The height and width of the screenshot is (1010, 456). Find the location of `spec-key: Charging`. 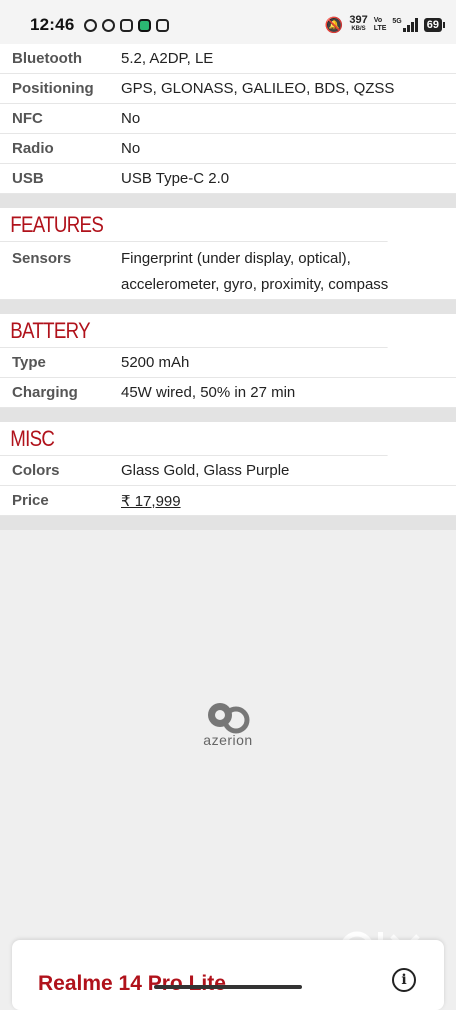

spec-key: Charging is located at coordinates (45, 392).